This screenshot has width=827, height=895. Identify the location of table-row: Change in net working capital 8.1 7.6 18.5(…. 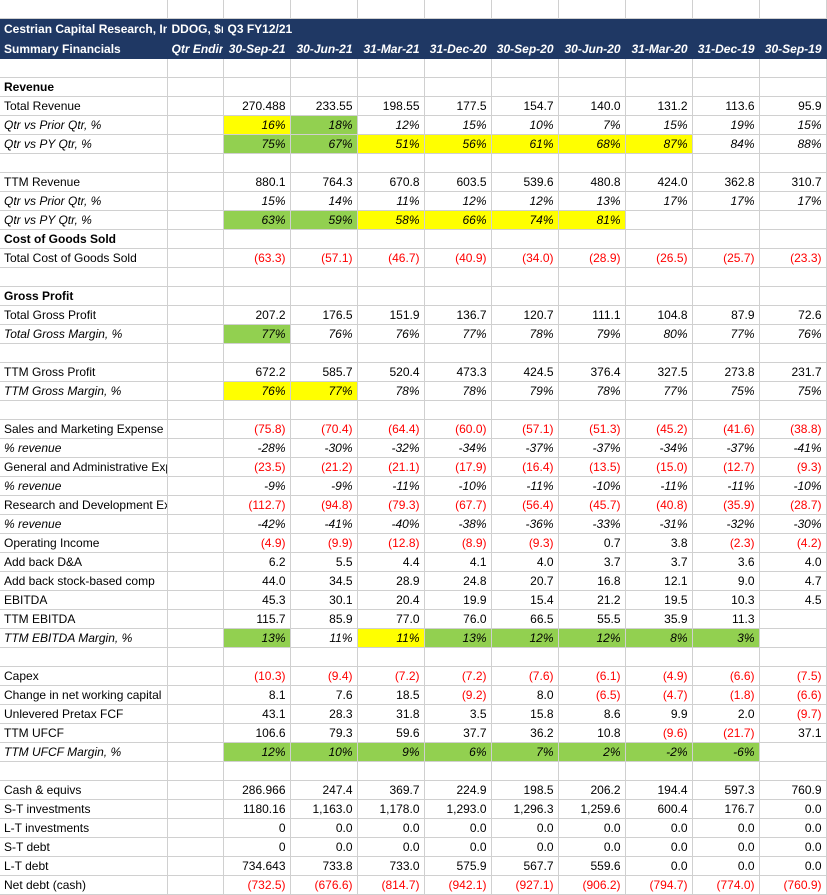
(413, 695).